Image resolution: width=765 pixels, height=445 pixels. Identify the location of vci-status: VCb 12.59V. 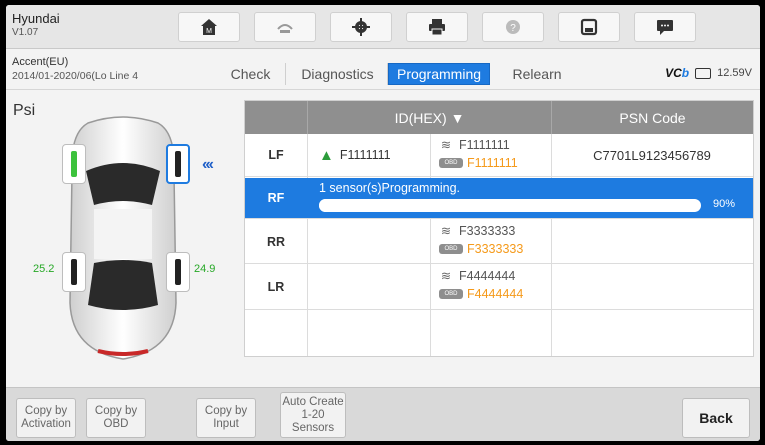
(708, 73).